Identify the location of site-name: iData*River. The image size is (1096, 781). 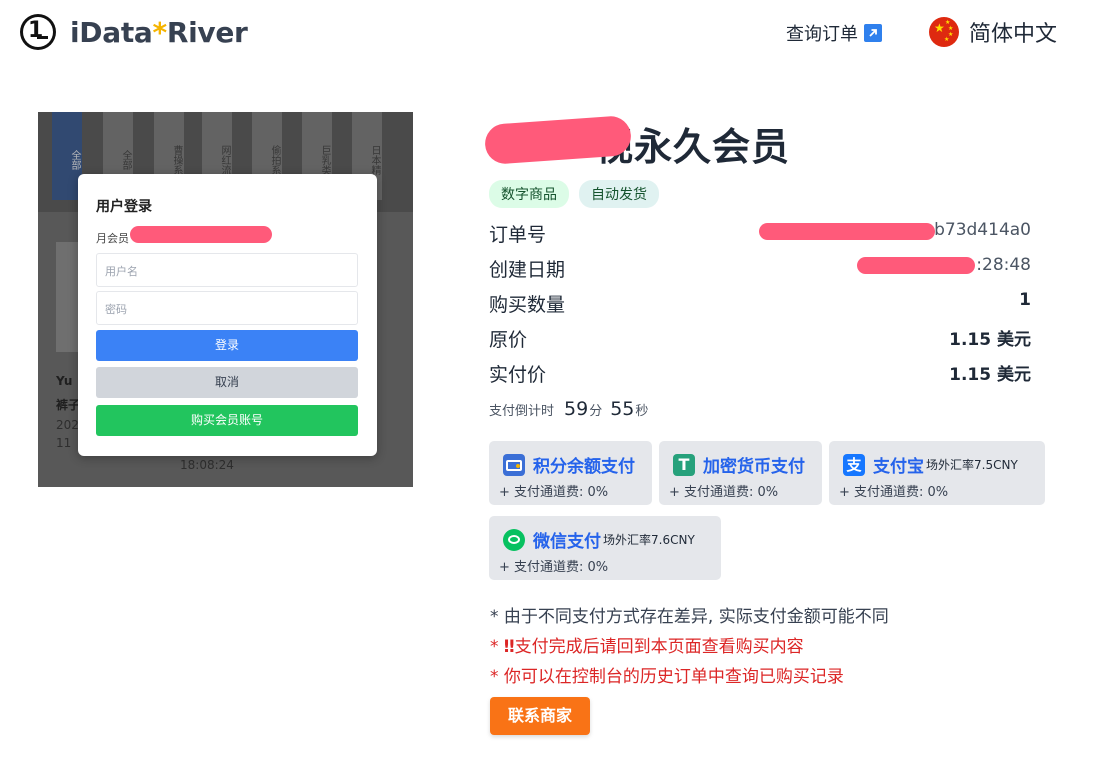
(159, 32).